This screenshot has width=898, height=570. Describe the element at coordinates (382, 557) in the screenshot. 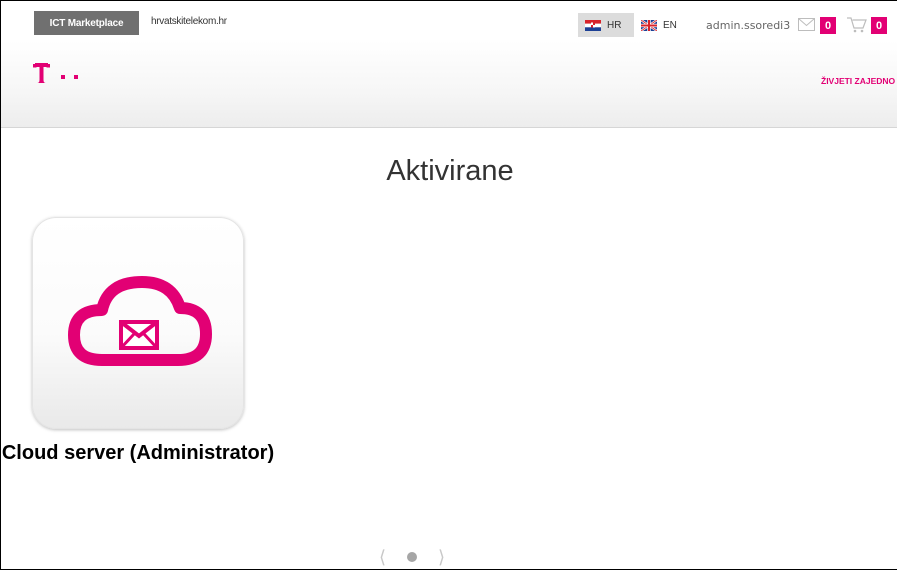

I see `chevron-left-icon: ⟨` at that location.